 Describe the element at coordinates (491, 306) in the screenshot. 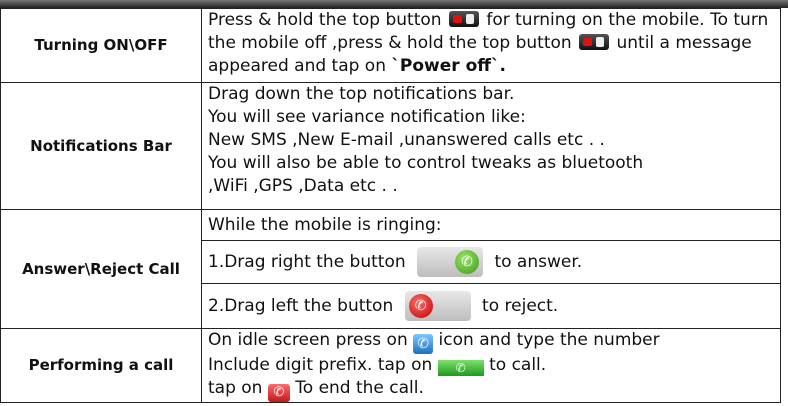

I see `reject-instruction: 2.Drag left the button ✆ to reject.` at that location.